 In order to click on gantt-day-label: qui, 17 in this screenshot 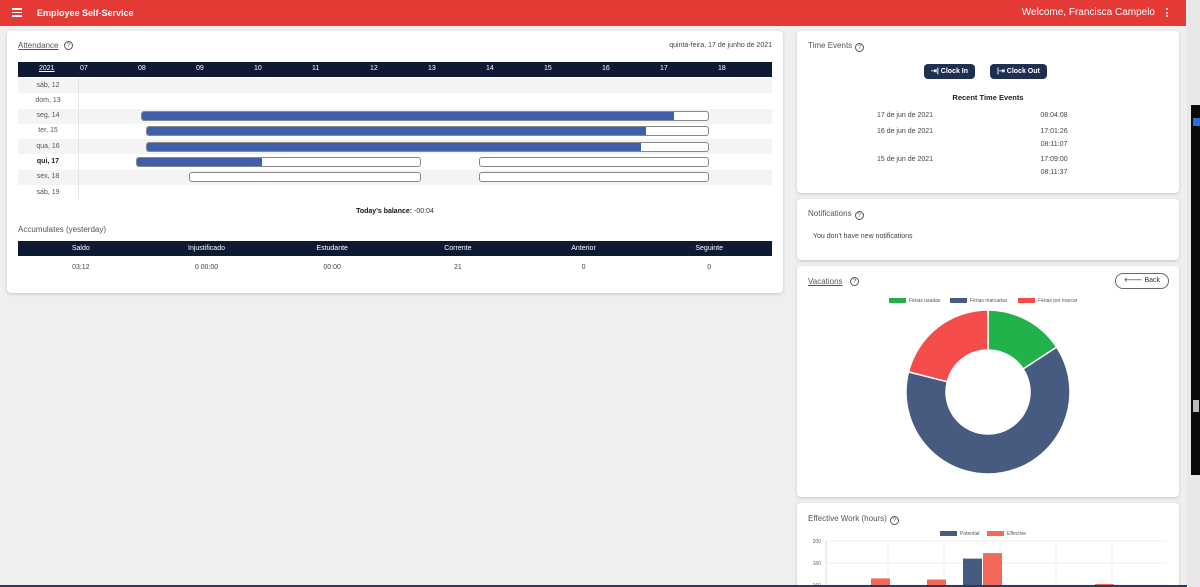, I will do `click(48, 161)`.